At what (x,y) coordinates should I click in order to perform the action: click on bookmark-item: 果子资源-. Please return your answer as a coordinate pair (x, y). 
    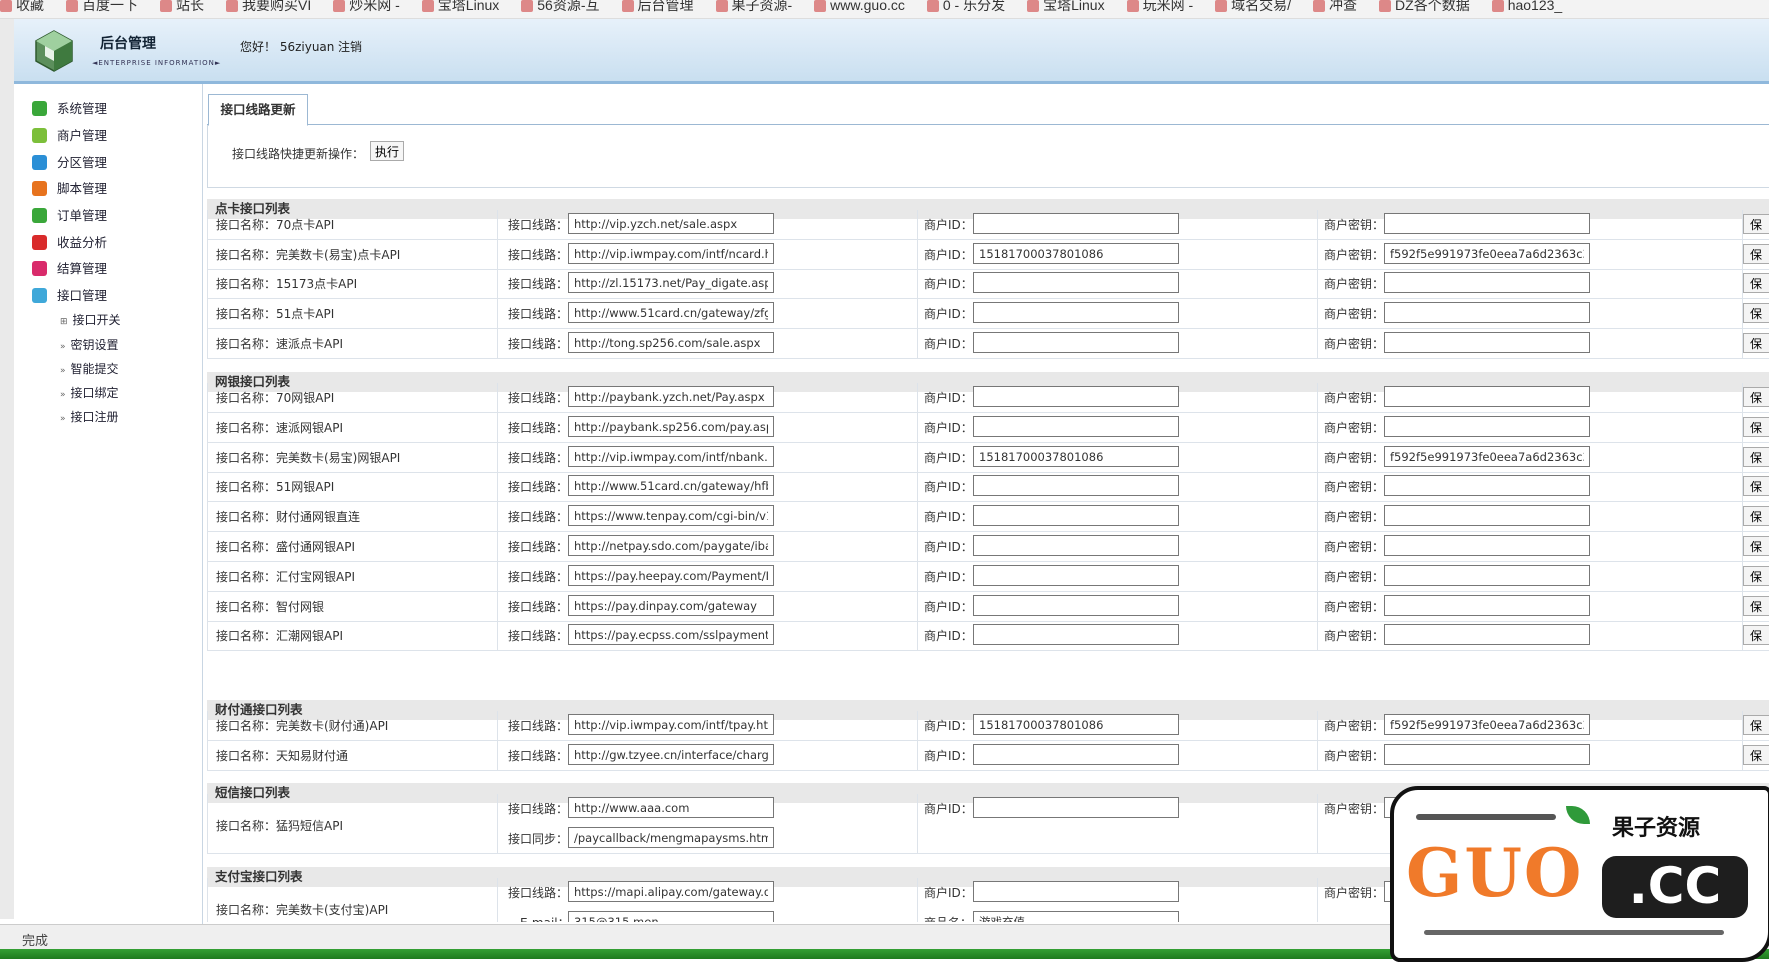
    Looking at the image, I should click on (753, 6).